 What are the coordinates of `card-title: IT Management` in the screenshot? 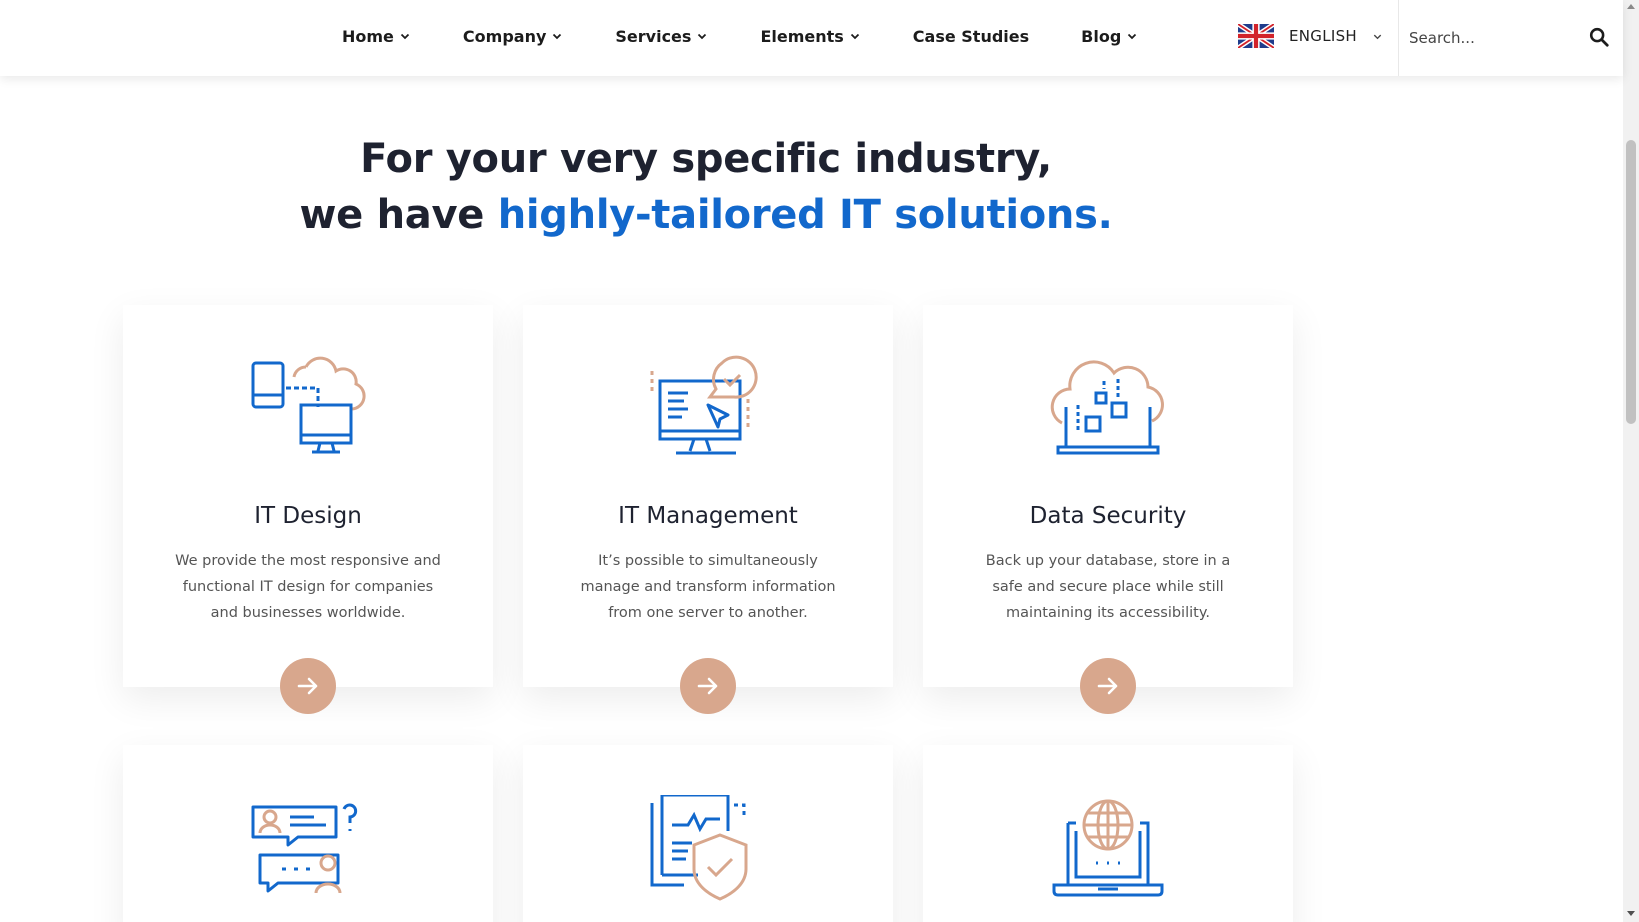 It's located at (708, 516).